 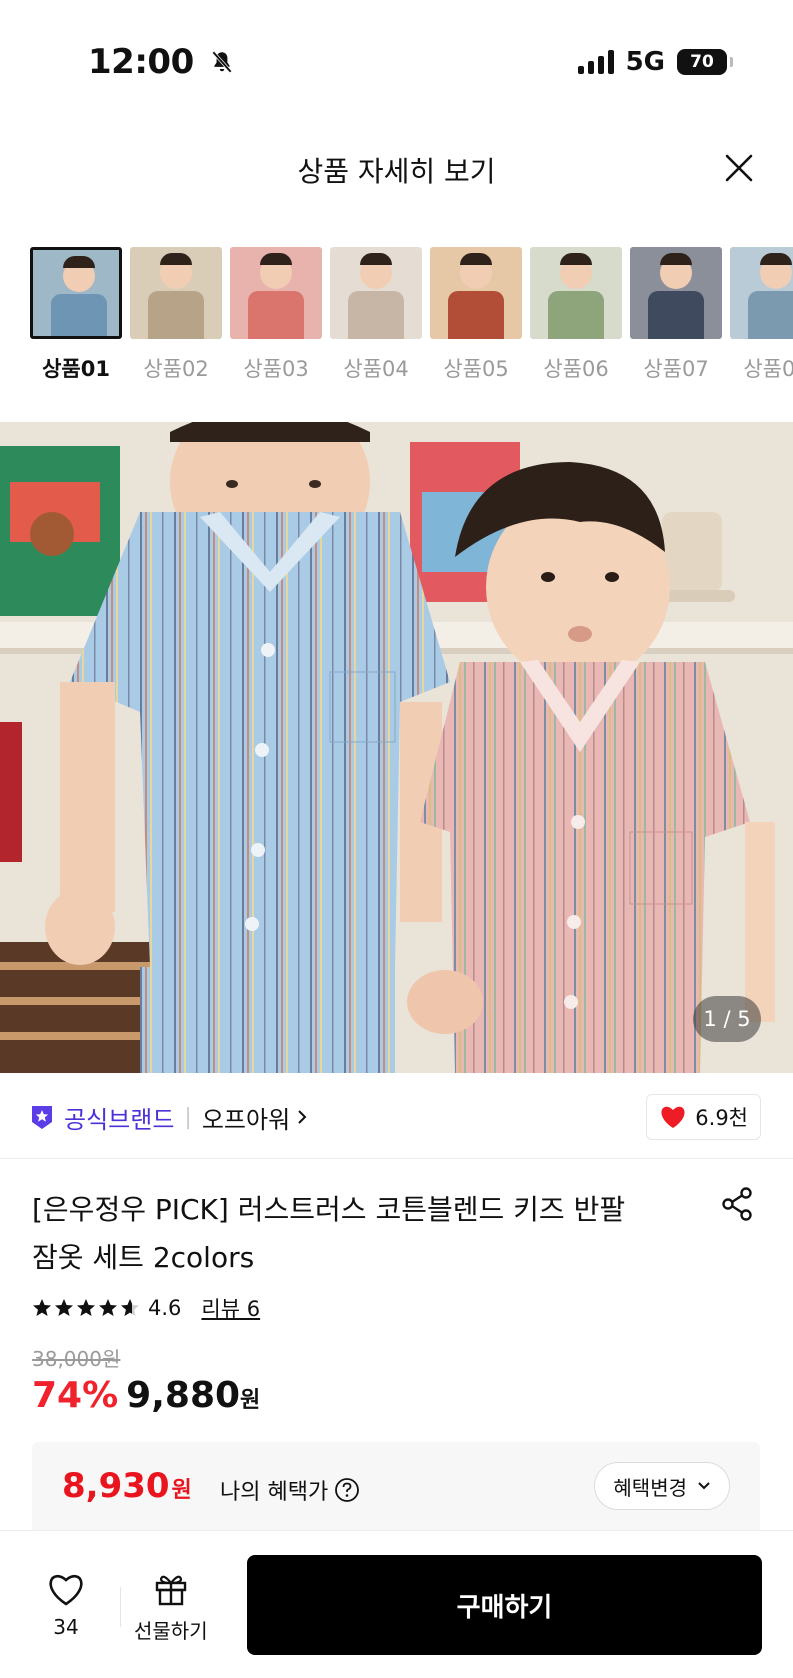 I want to click on thumbnail-label: 상품05, so click(x=476, y=369).